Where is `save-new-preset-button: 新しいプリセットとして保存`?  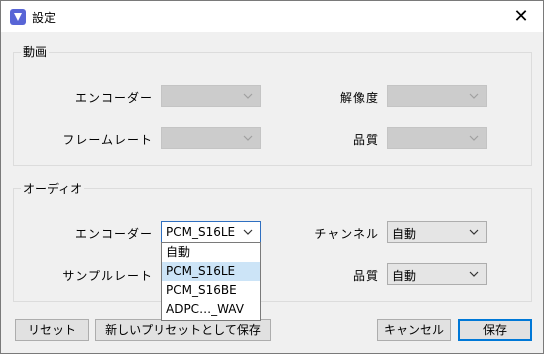
save-new-preset-button: 新しいプリセットとして保存 is located at coordinates (183, 330).